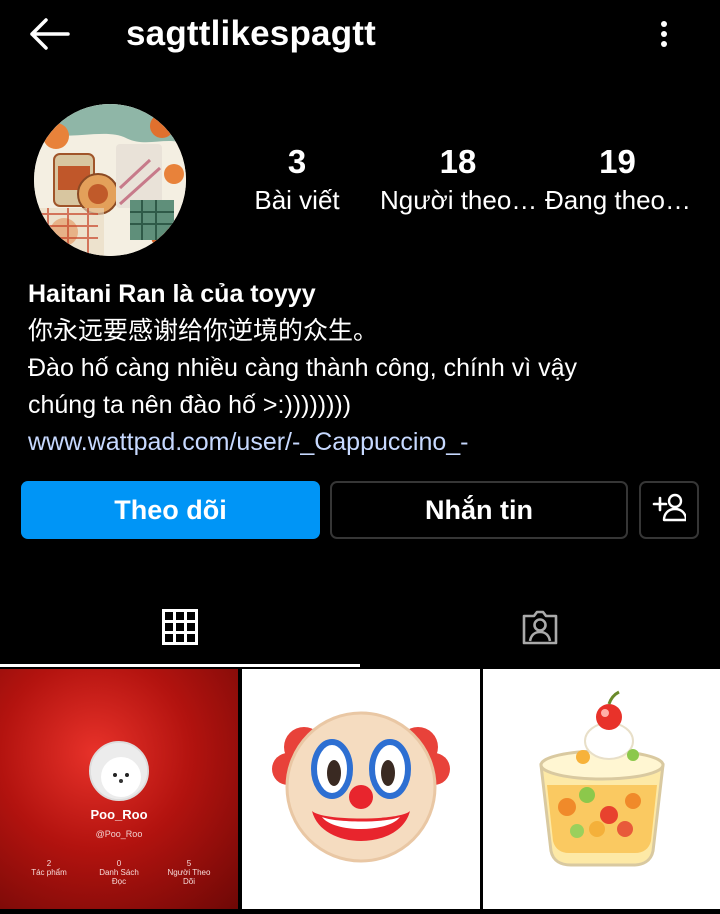 This screenshot has height=914, width=720. What do you see at coordinates (180, 665) in the screenshot?
I see `active-tab-indicator` at bounding box center [180, 665].